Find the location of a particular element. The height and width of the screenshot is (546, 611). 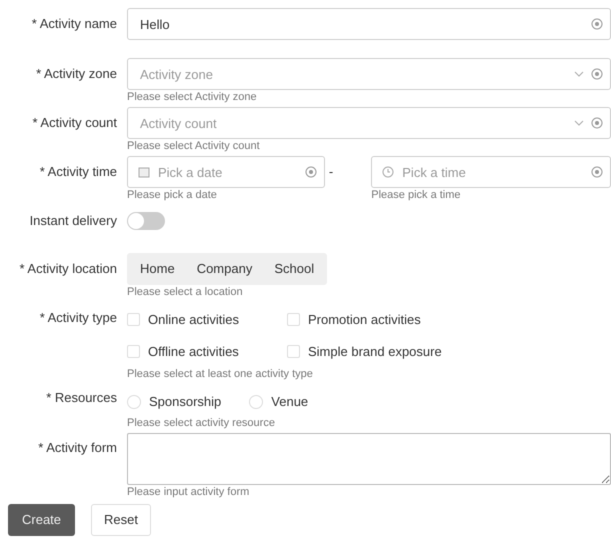

field-label: * Activity time is located at coordinates (78, 172).